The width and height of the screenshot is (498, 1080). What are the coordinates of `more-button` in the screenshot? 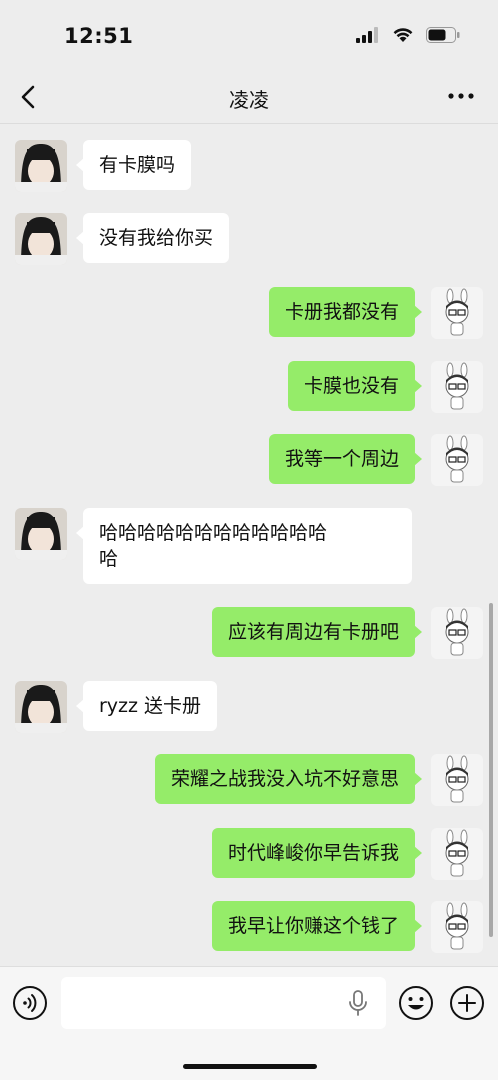 It's located at (461, 96).